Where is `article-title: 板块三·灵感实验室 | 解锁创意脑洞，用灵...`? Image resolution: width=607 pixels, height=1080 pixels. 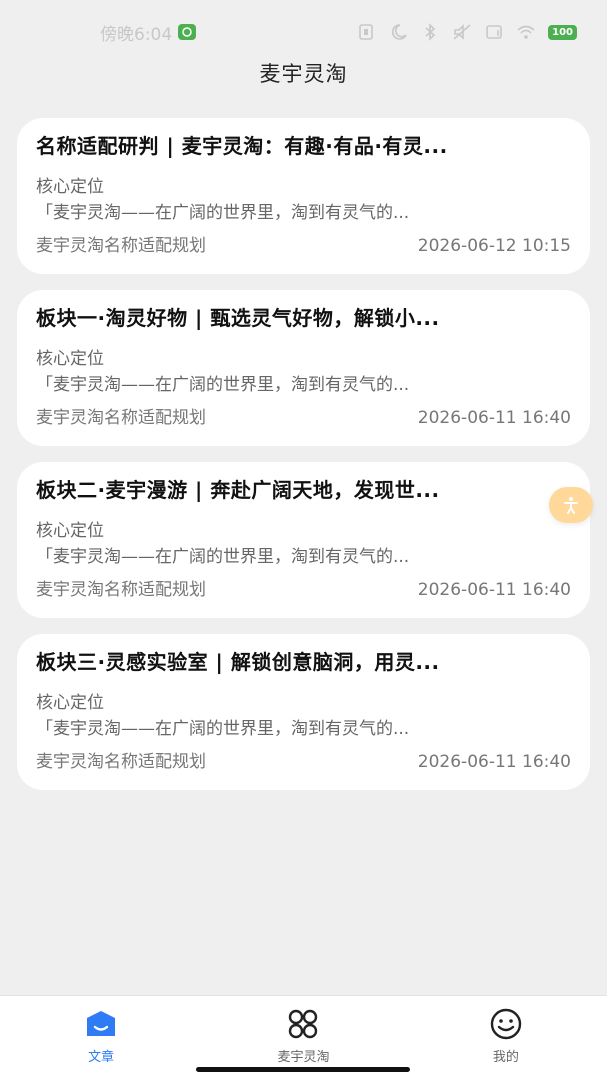
article-title: 板块三·灵感实验室 | 解锁创意脑洞，用灵... is located at coordinates (238, 662).